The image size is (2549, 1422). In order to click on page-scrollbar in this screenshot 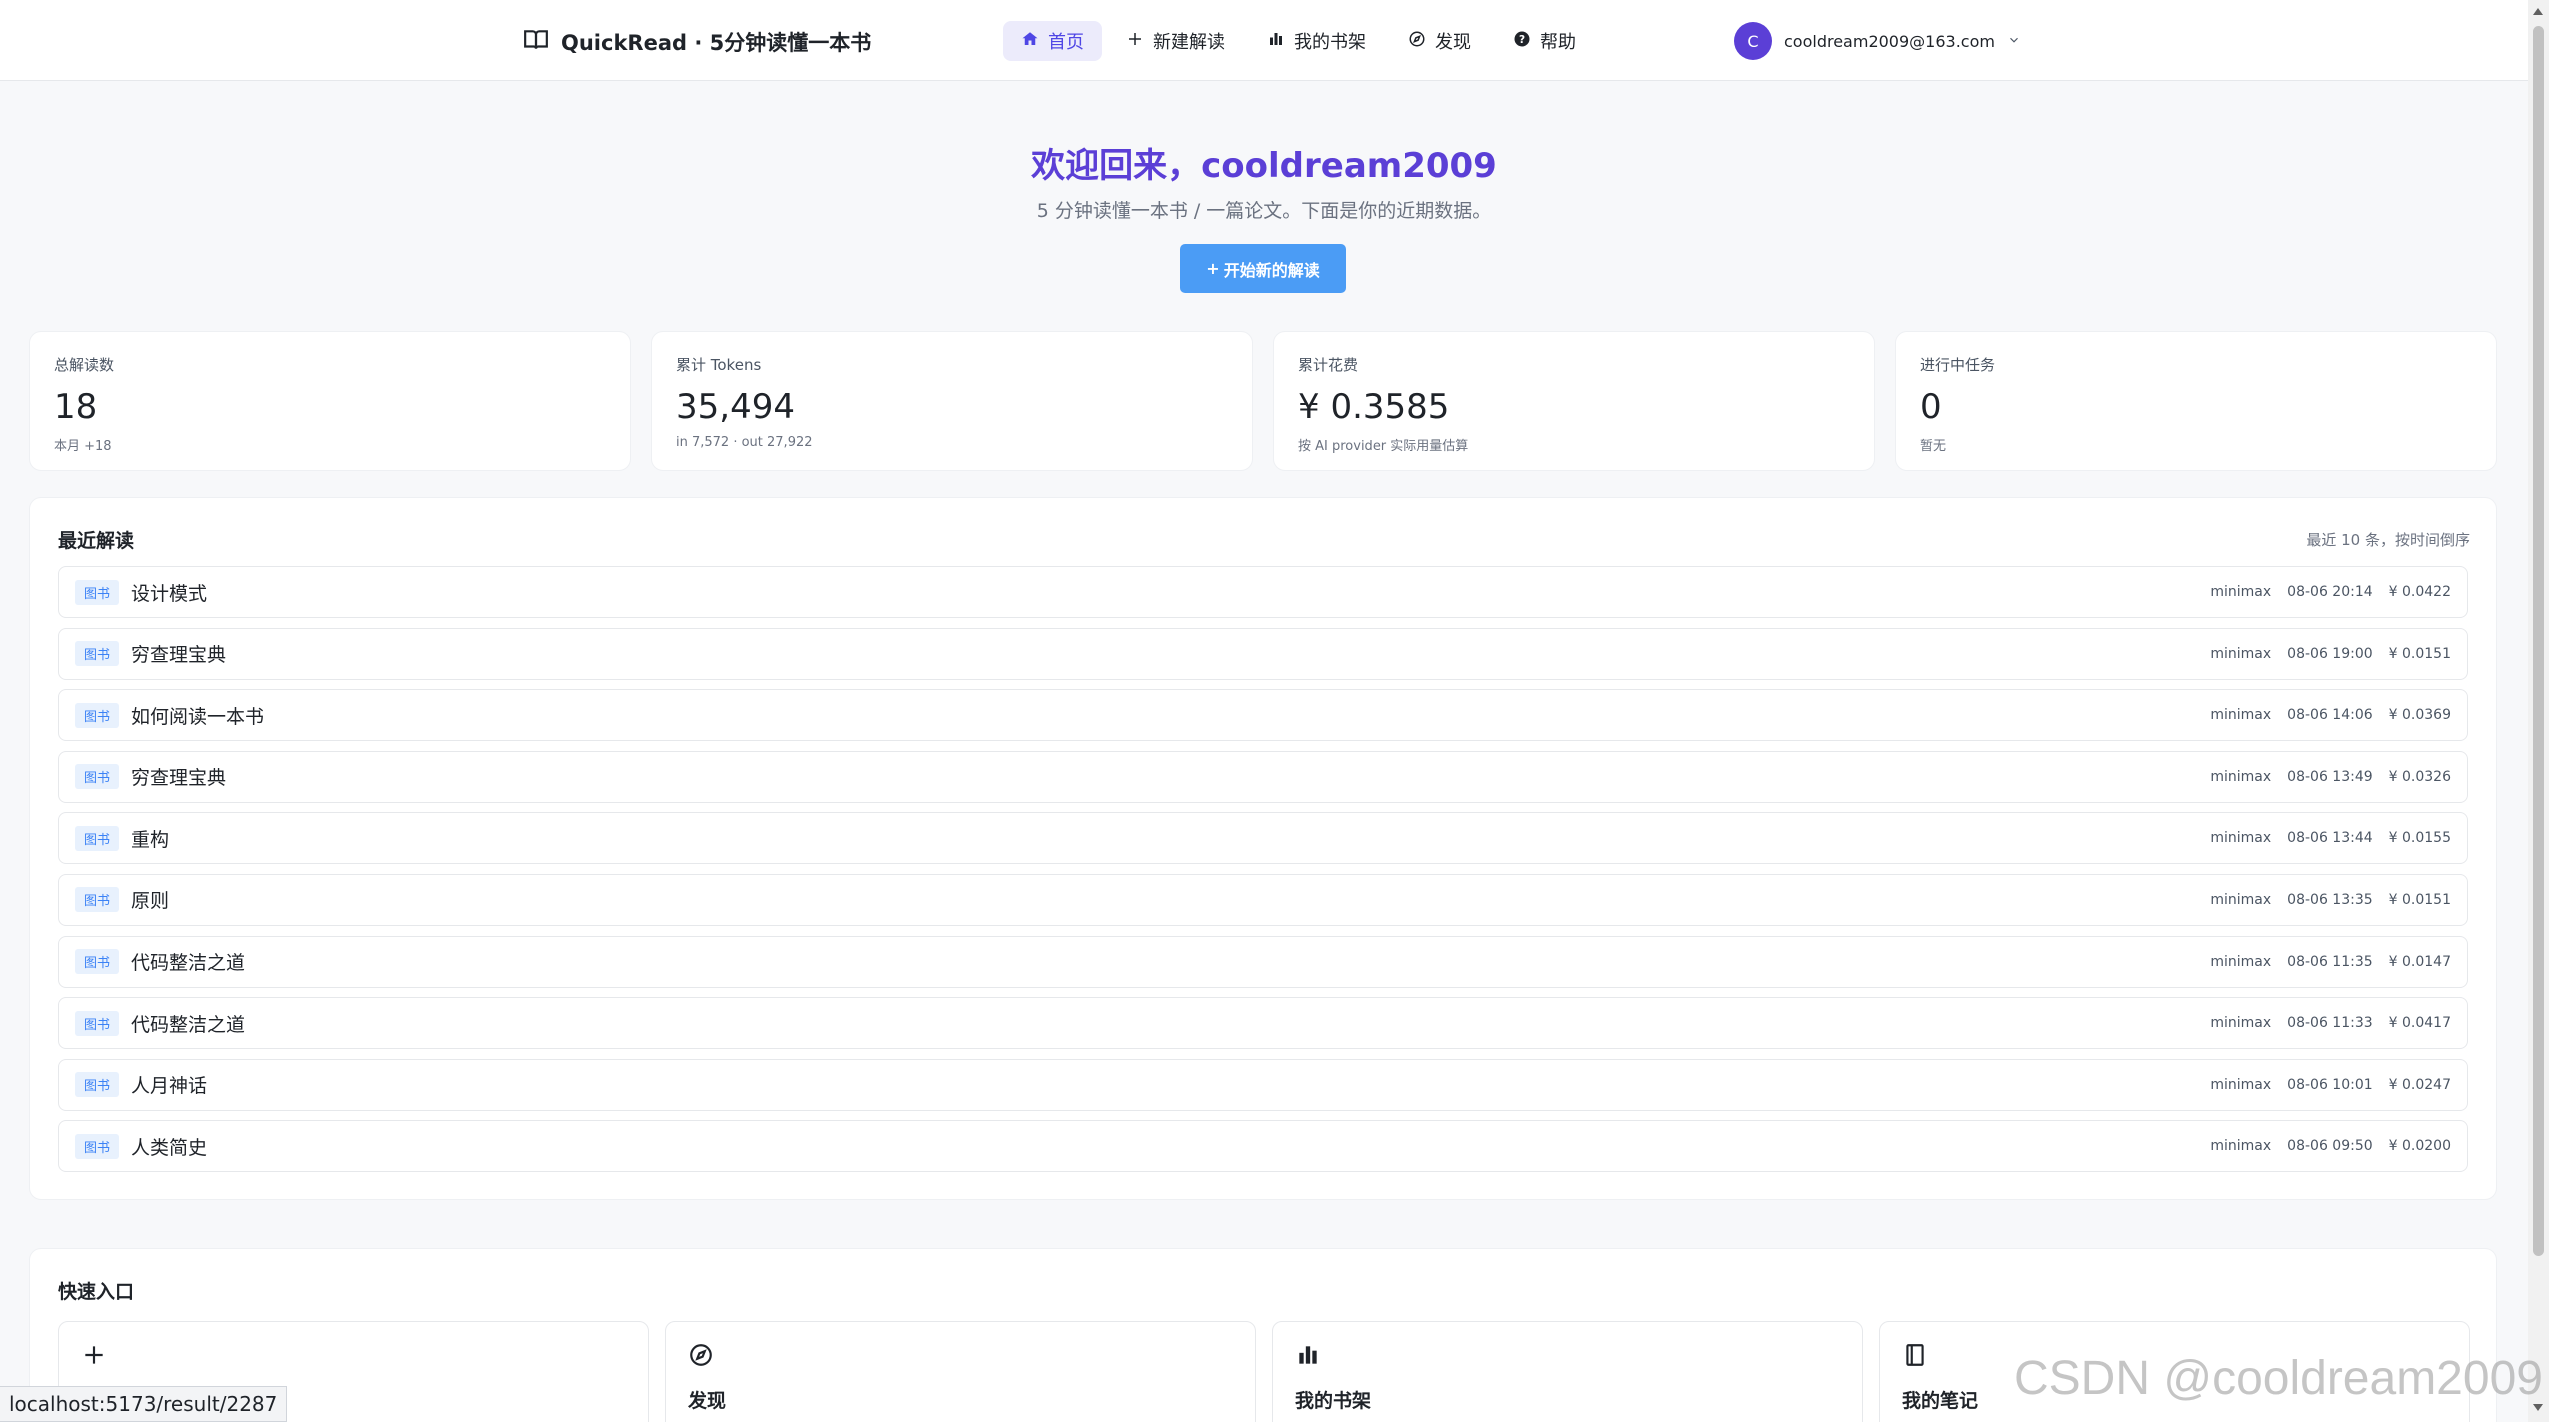, I will do `click(2538, 711)`.